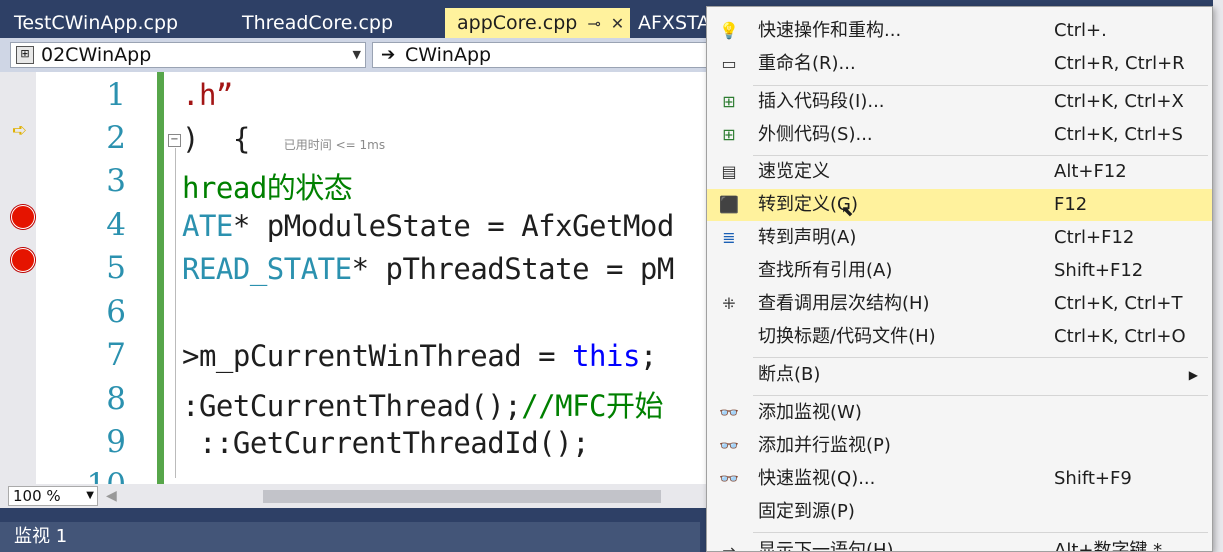 The width and height of the screenshot is (1223, 552). I want to click on menu-item-peek-definition: ▤ 速览定义 Alt+F12, so click(959, 172).